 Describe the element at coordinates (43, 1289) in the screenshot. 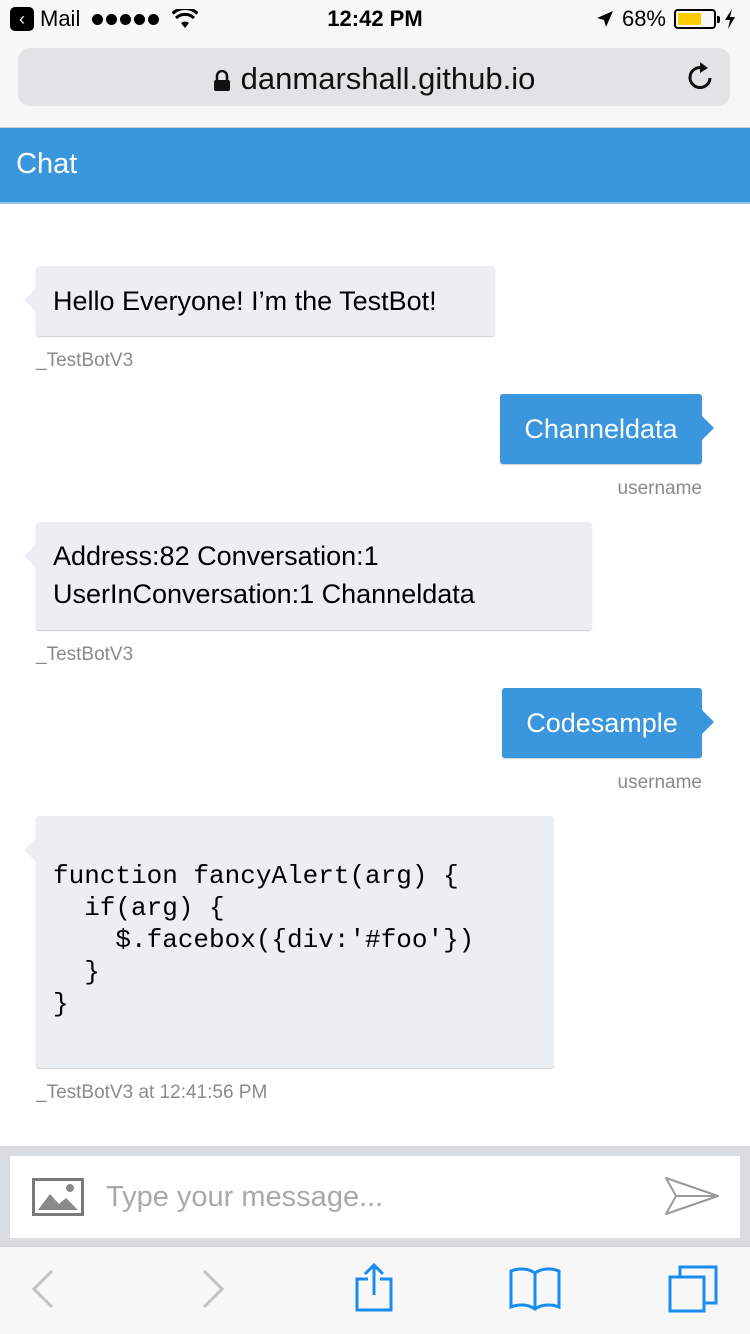

I see `chevron-left-icon` at that location.